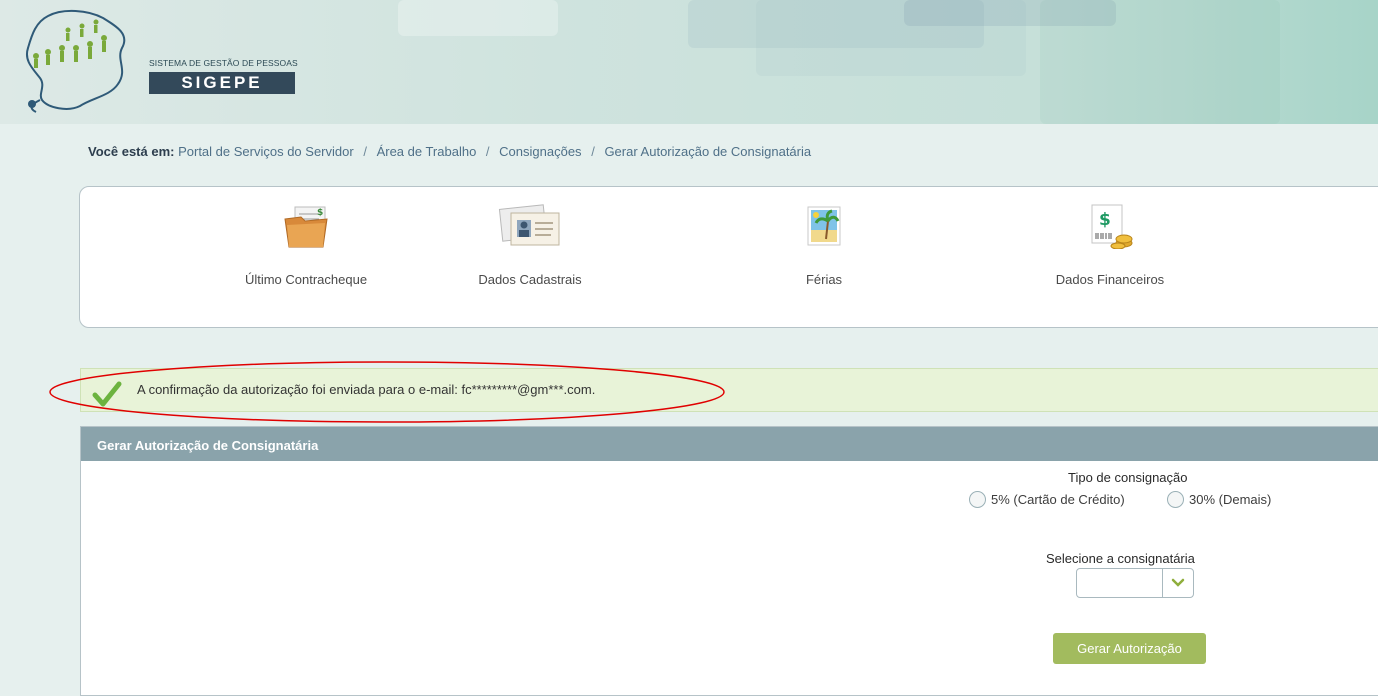 The height and width of the screenshot is (696, 1378). Describe the element at coordinates (540, 151) in the screenshot. I see `breadcrumb-item-consignacoes: Consignações` at that location.